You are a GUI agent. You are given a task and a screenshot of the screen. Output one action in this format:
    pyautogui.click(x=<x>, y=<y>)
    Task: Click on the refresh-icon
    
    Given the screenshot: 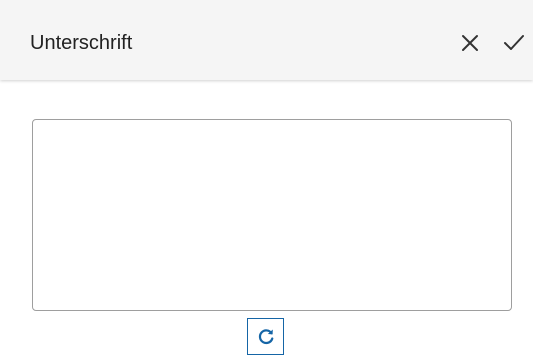 What is the action you would take?
    pyautogui.click(x=266, y=337)
    